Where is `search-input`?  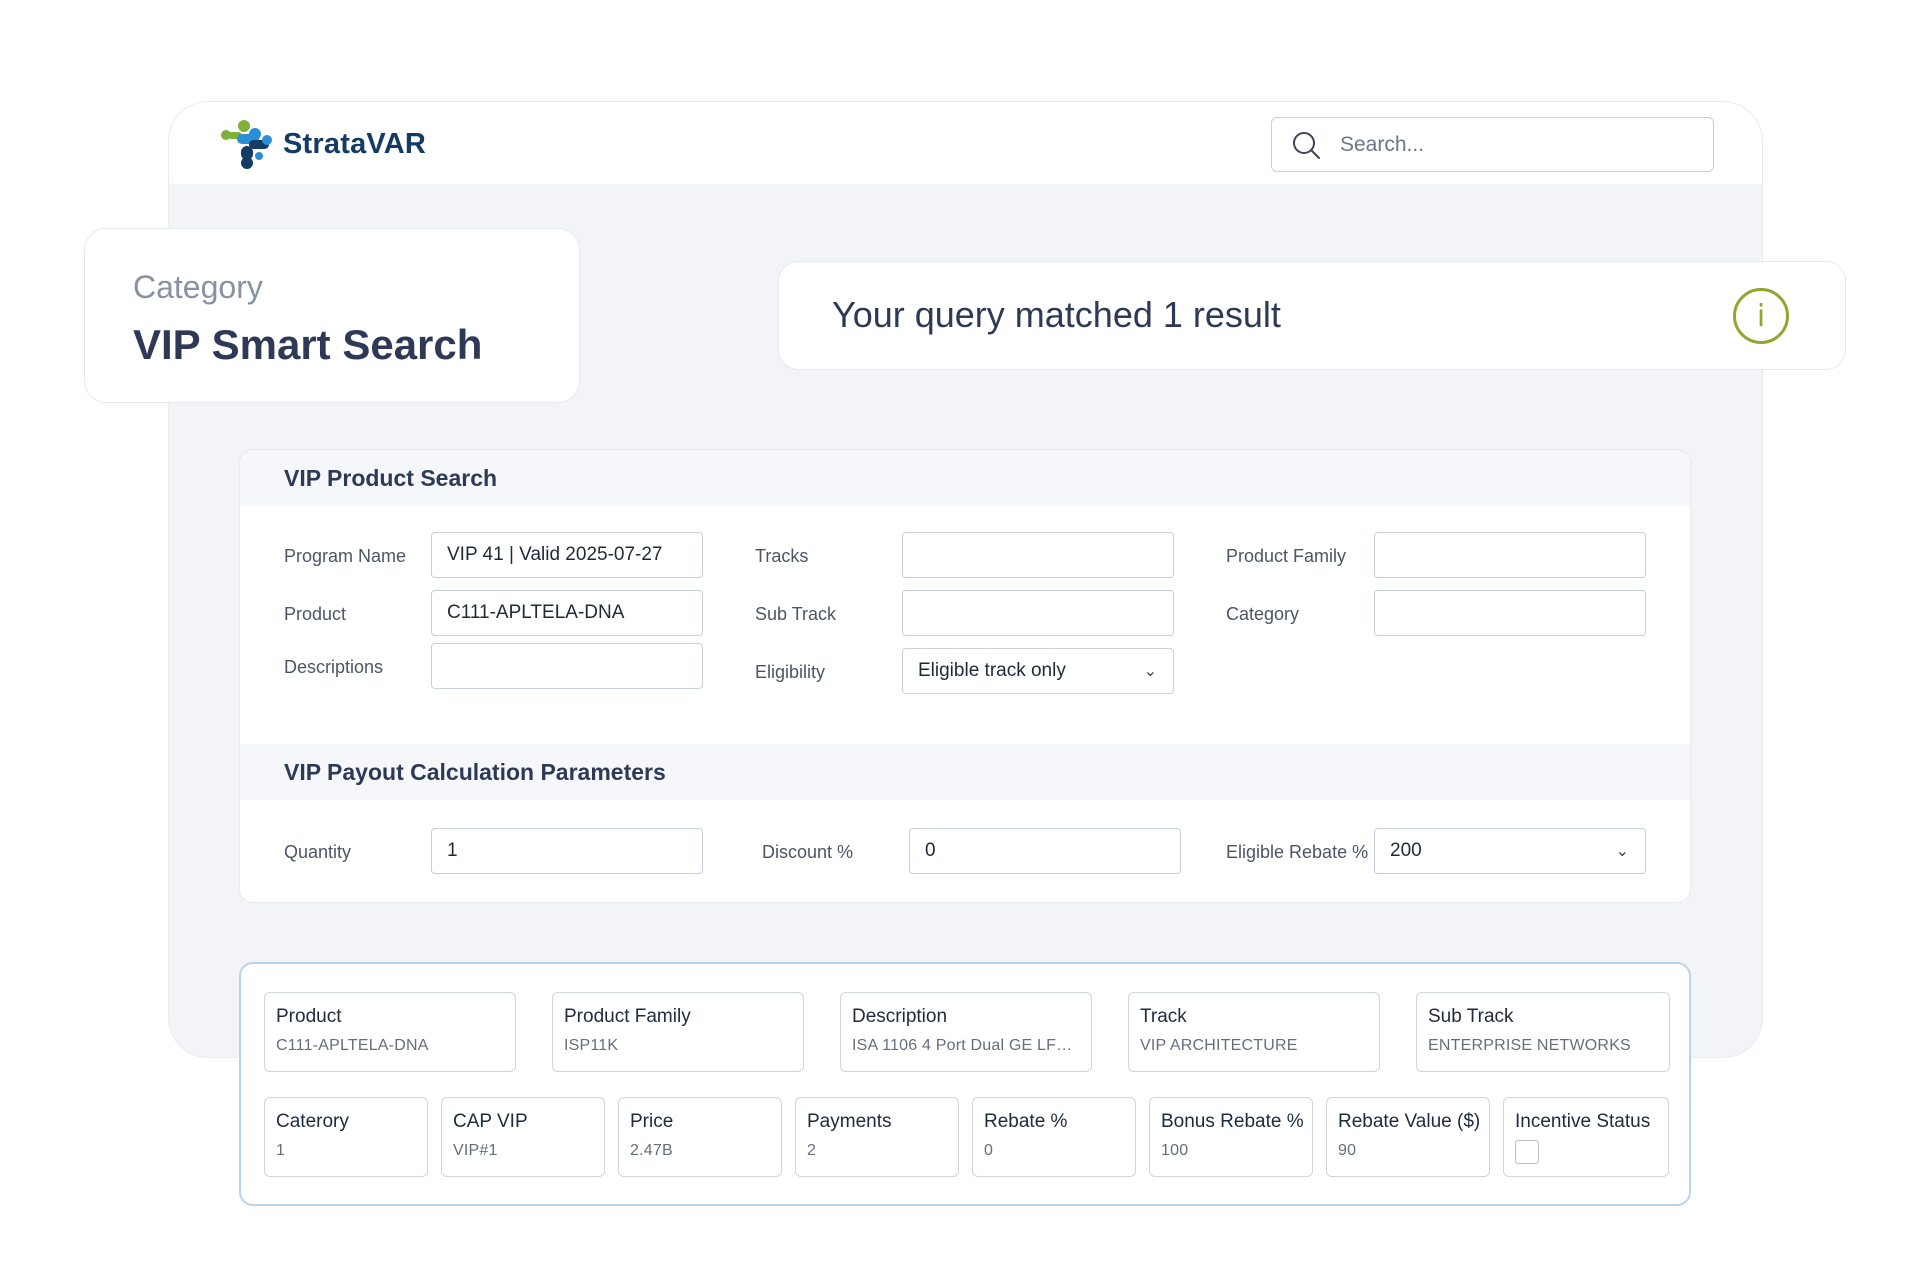 search-input is located at coordinates (1510, 144).